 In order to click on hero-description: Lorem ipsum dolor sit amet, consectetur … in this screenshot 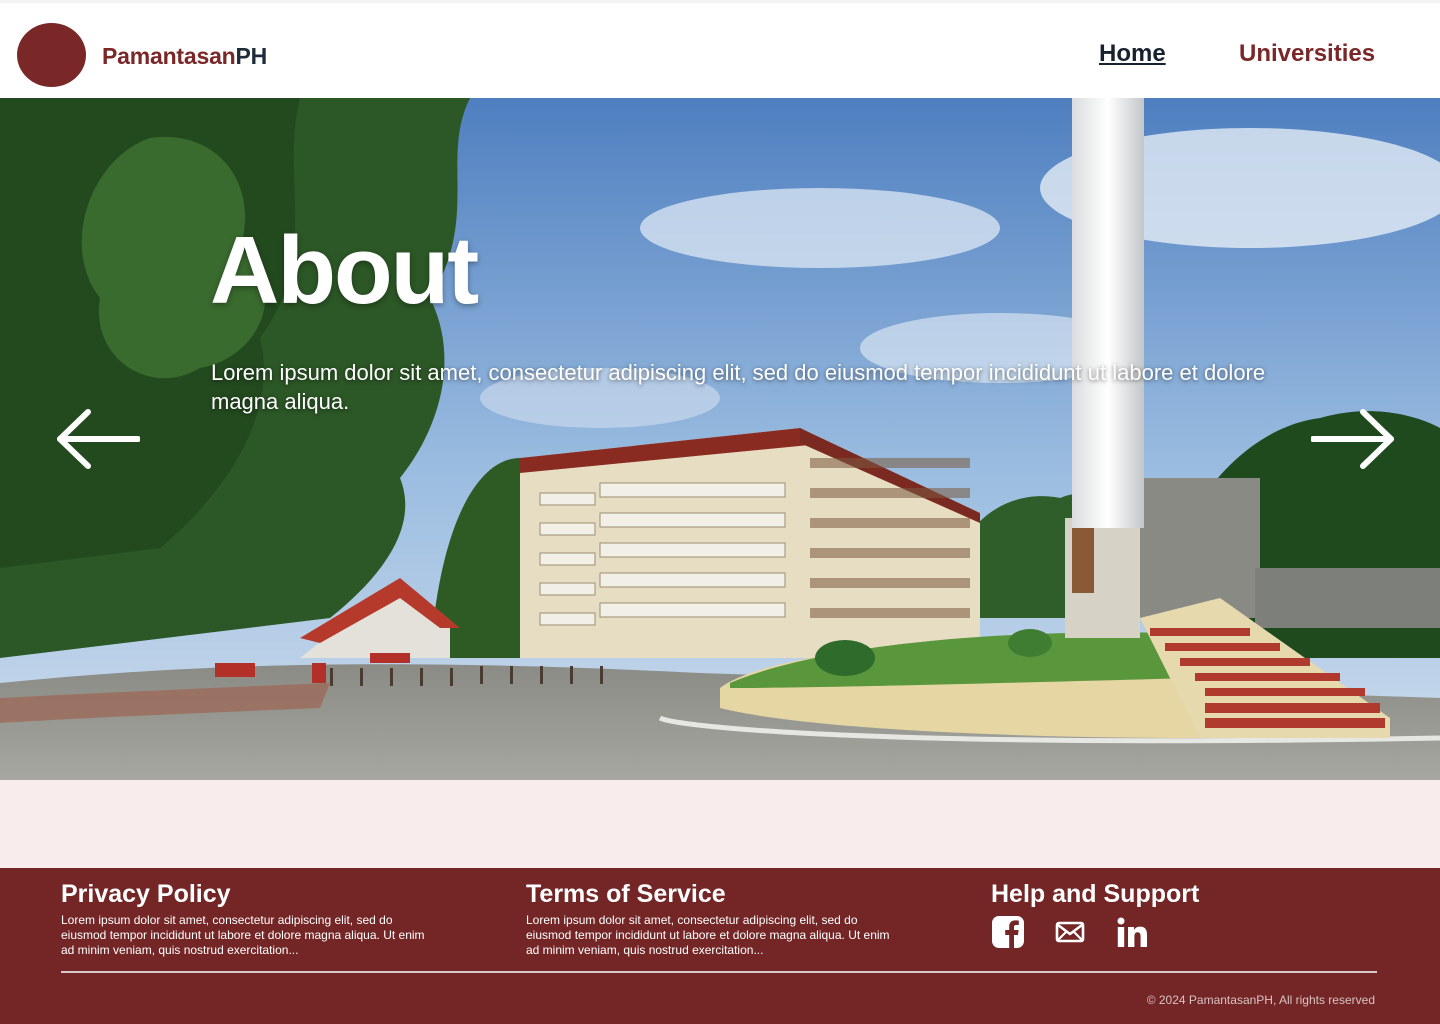, I will do `click(738, 387)`.